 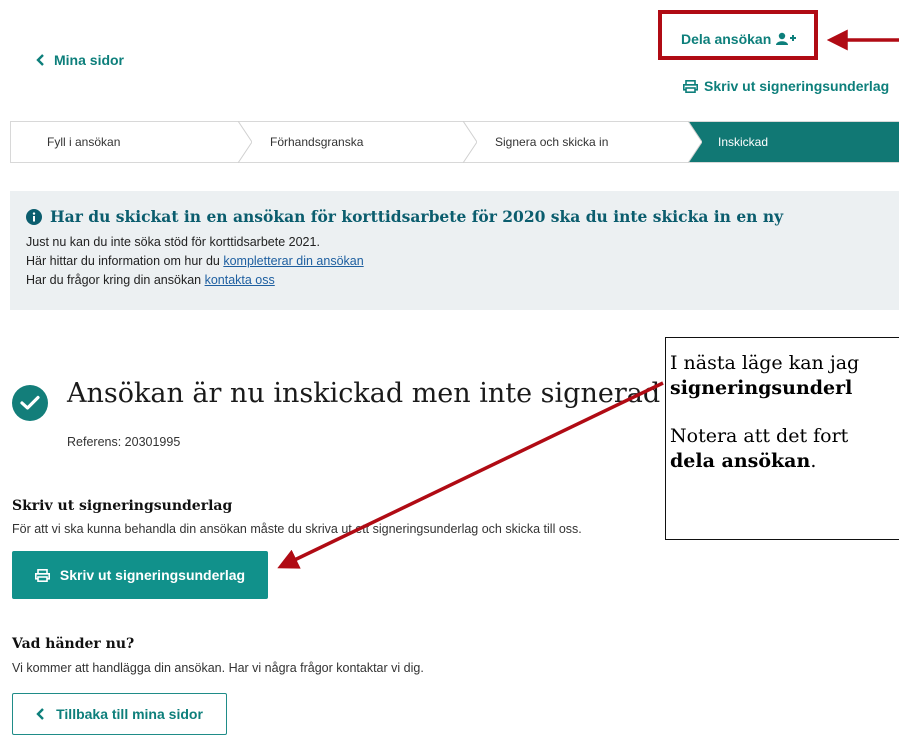 I want to click on complete-application-link: kompletterar din ansökan, so click(x=293, y=261).